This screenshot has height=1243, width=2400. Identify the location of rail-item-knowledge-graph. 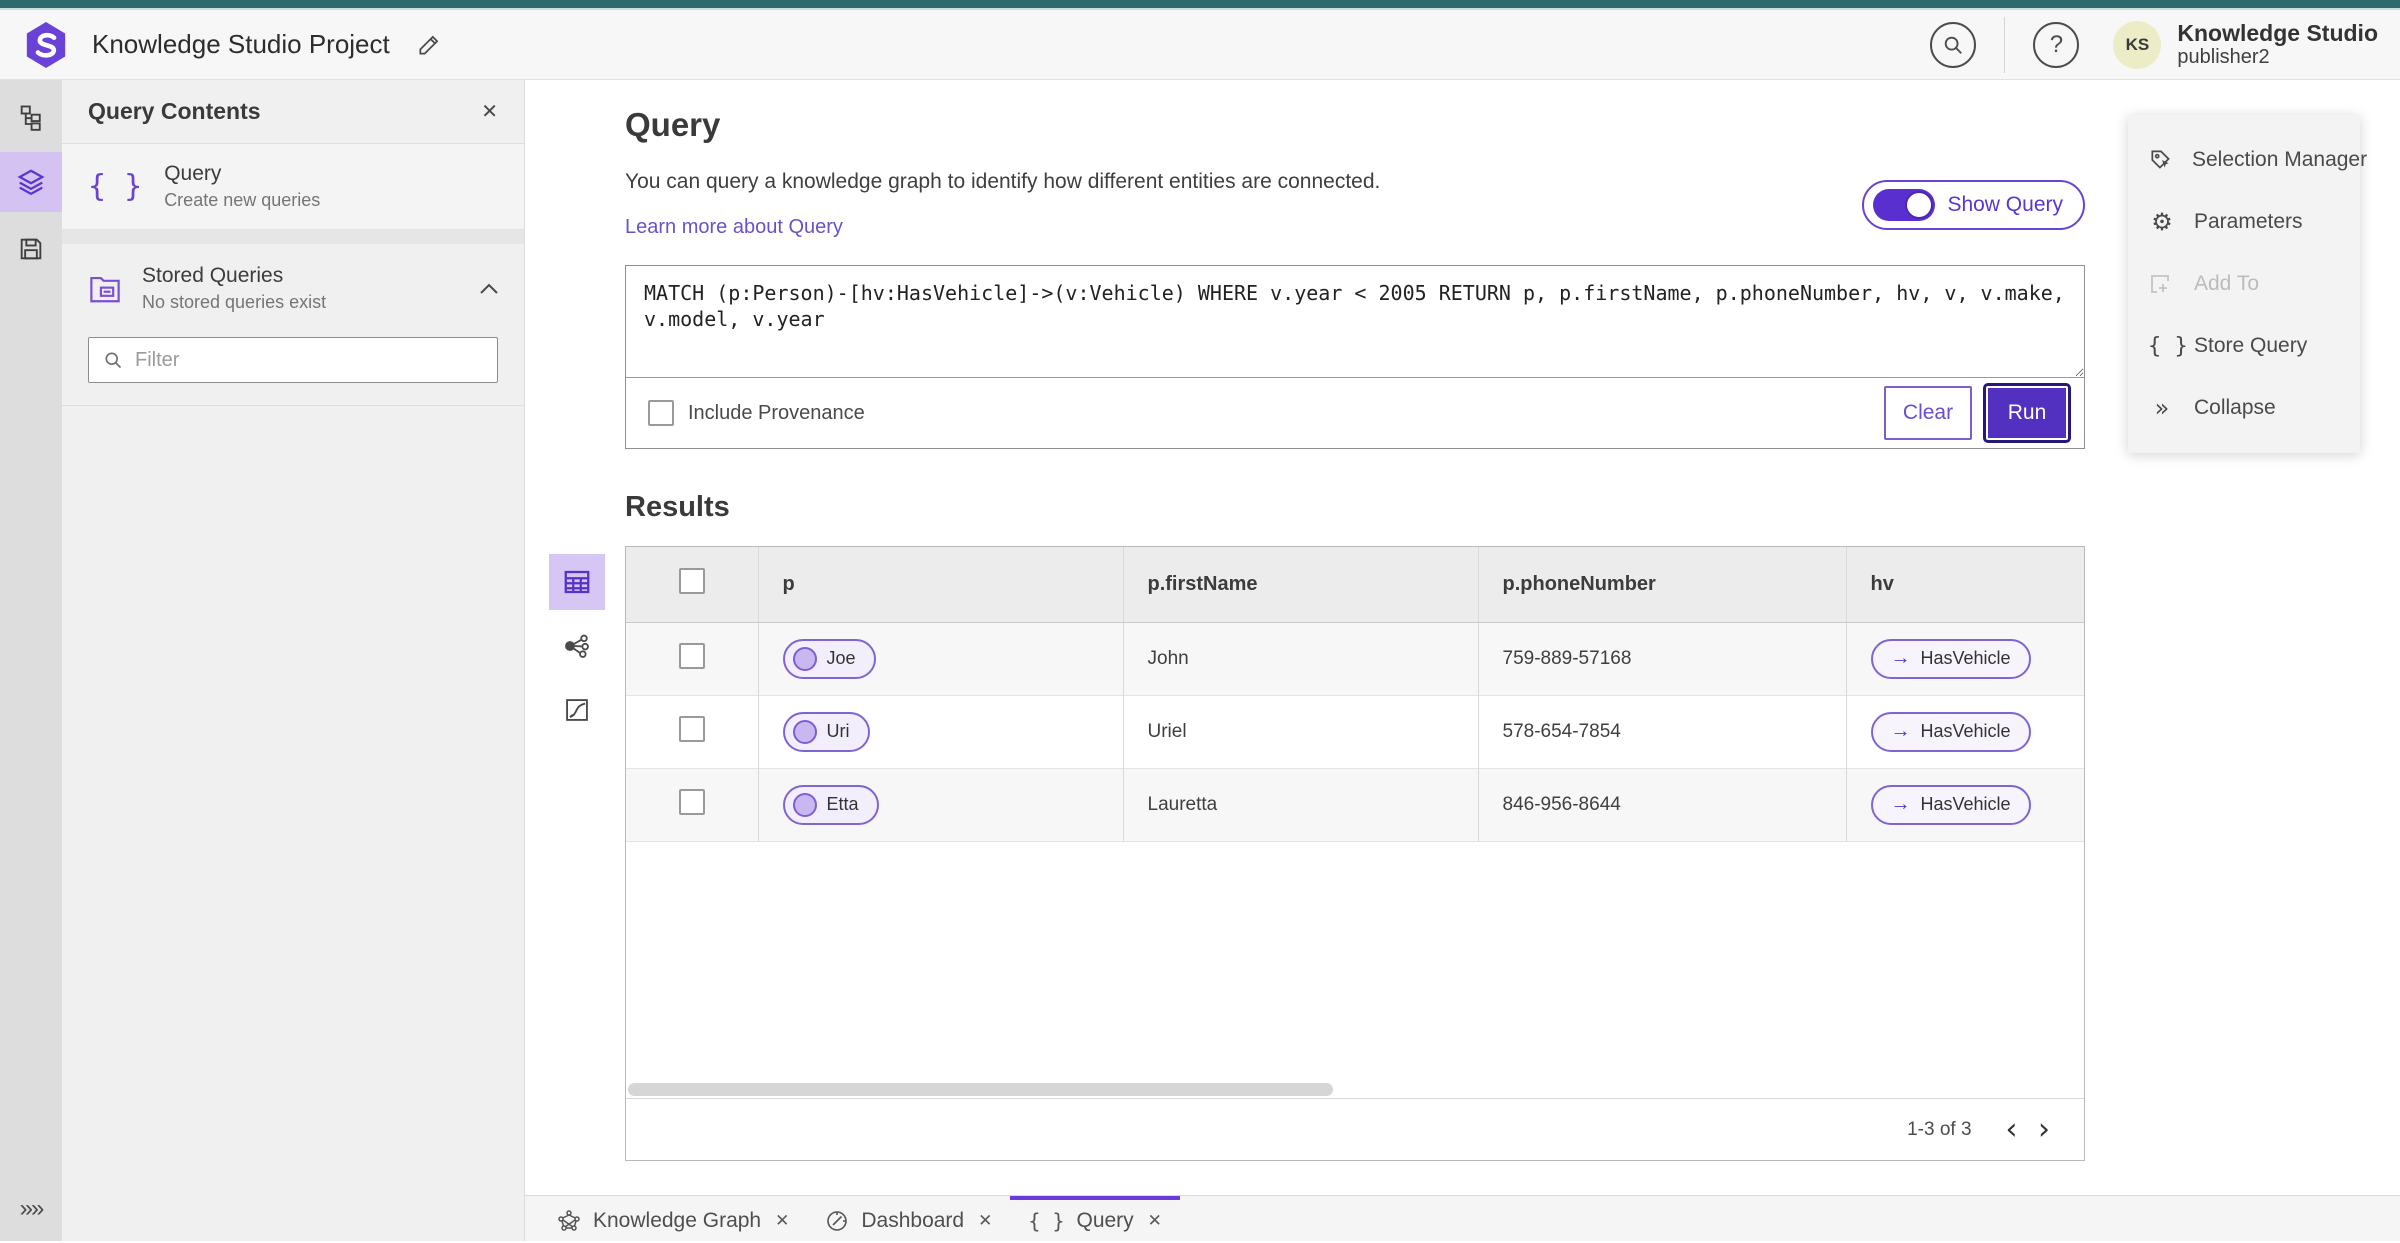
(31, 117).